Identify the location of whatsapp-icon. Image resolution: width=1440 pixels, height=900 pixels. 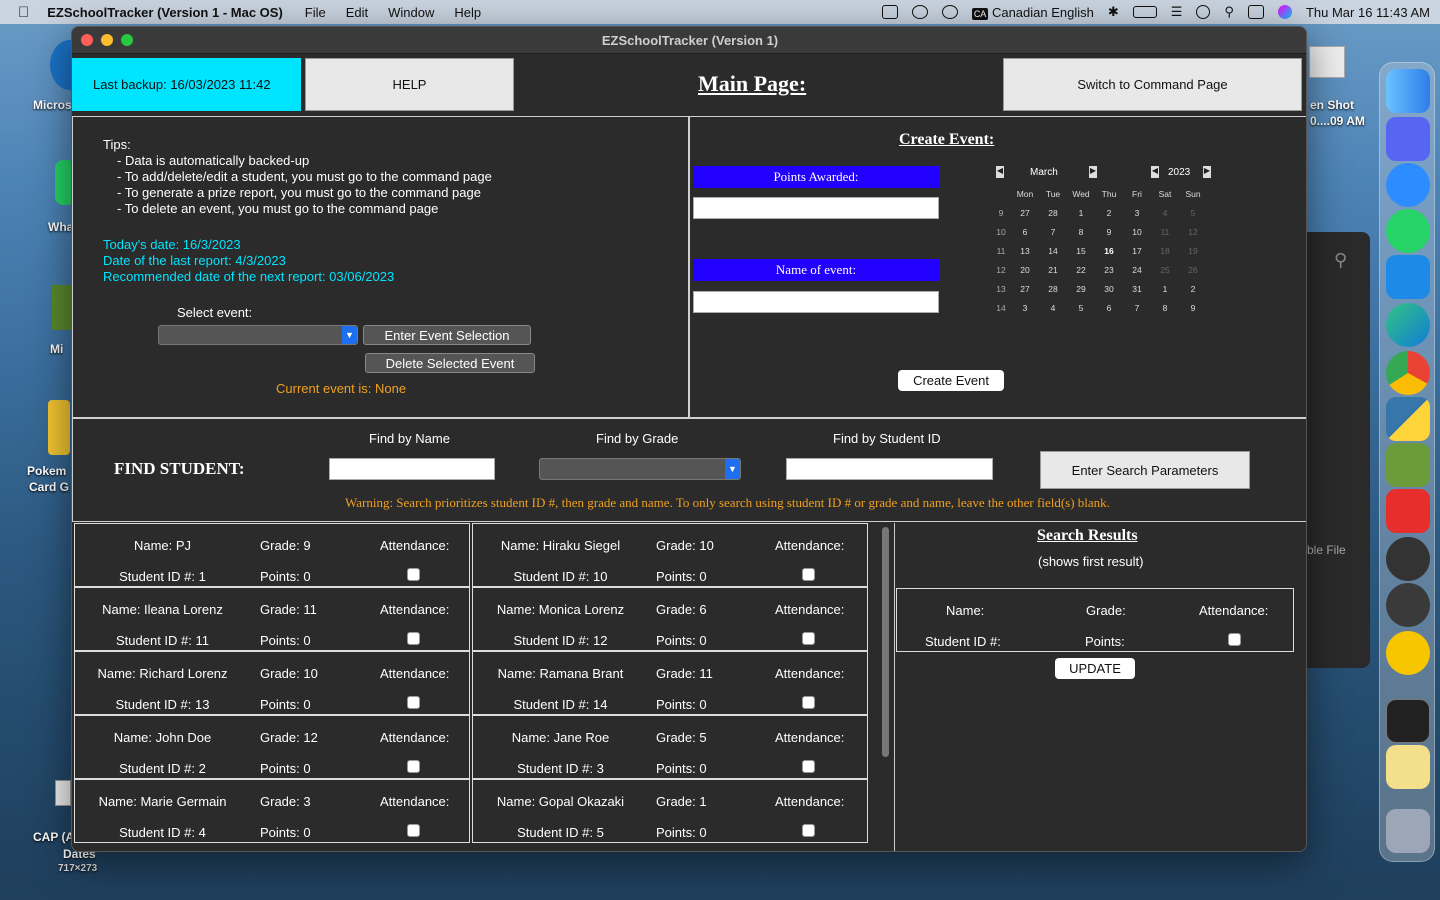
(1408, 231).